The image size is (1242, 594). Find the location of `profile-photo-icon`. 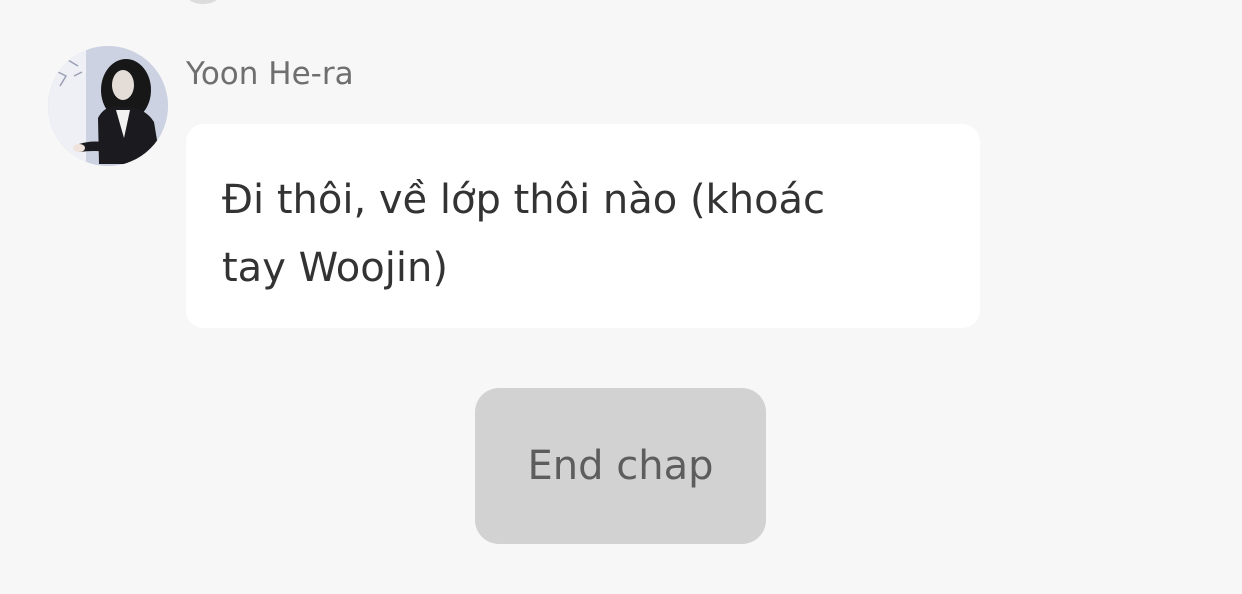

profile-photo-icon is located at coordinates (108, 106).